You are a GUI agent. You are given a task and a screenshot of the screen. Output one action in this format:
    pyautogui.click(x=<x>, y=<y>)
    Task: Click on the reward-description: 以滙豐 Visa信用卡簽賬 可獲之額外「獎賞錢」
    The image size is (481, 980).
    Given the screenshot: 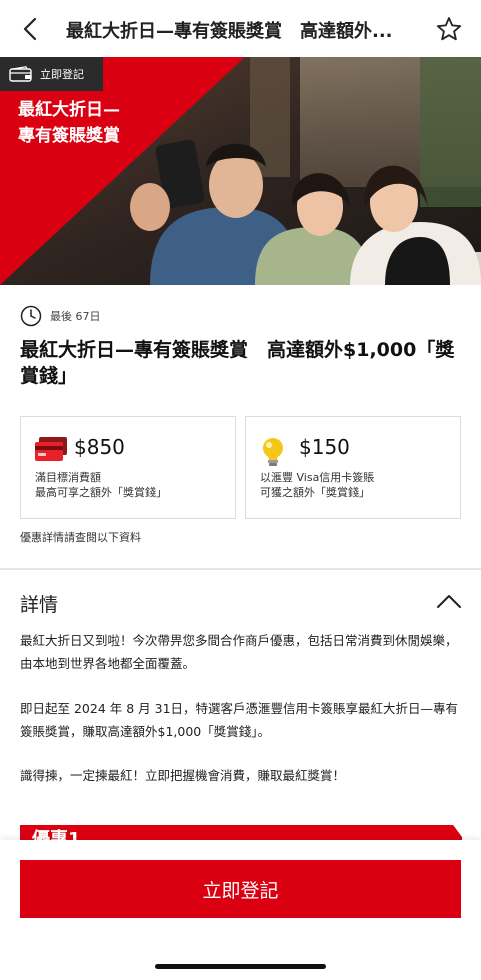 What is the action you would take?
    pyautogui.click(x=317, y=485)
    